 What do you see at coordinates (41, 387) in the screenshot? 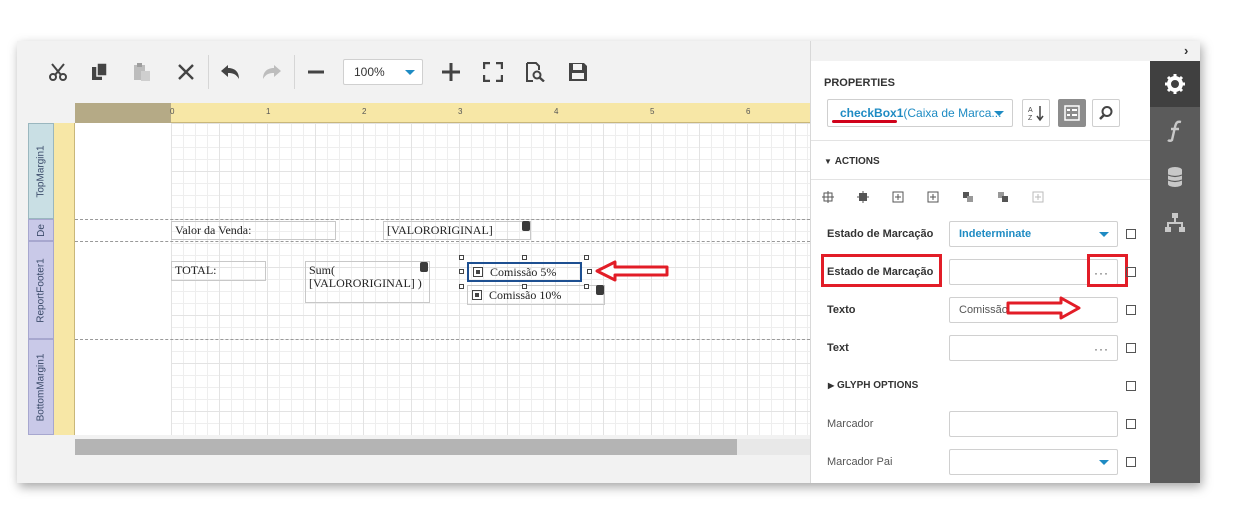
I see `band-tab-bottom-margin: BottomMargin1` at bounding box center [41, 387].